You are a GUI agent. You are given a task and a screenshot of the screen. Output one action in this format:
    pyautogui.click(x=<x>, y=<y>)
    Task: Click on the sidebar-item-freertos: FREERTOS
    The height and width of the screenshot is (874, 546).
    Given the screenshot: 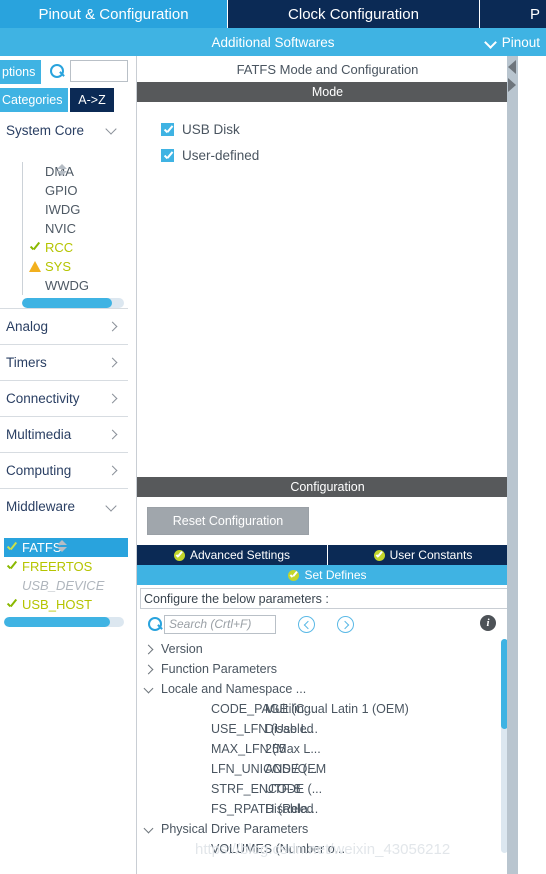 What is the action you would take?
    pyautogui.click(x=66, y=566)
    